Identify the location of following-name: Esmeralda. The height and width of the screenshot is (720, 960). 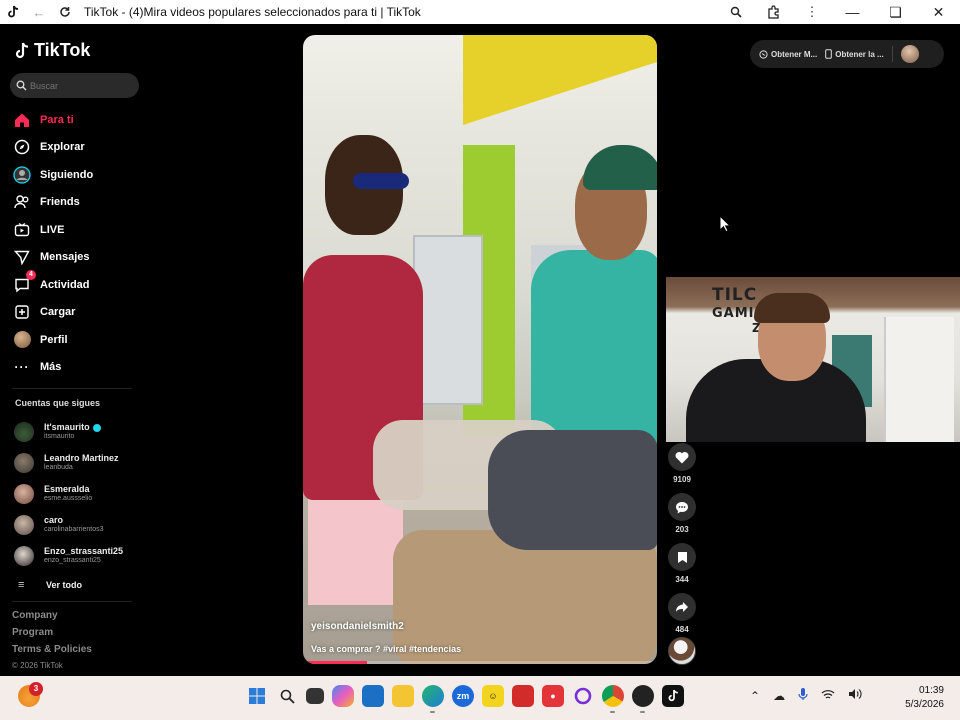
(67, 489).